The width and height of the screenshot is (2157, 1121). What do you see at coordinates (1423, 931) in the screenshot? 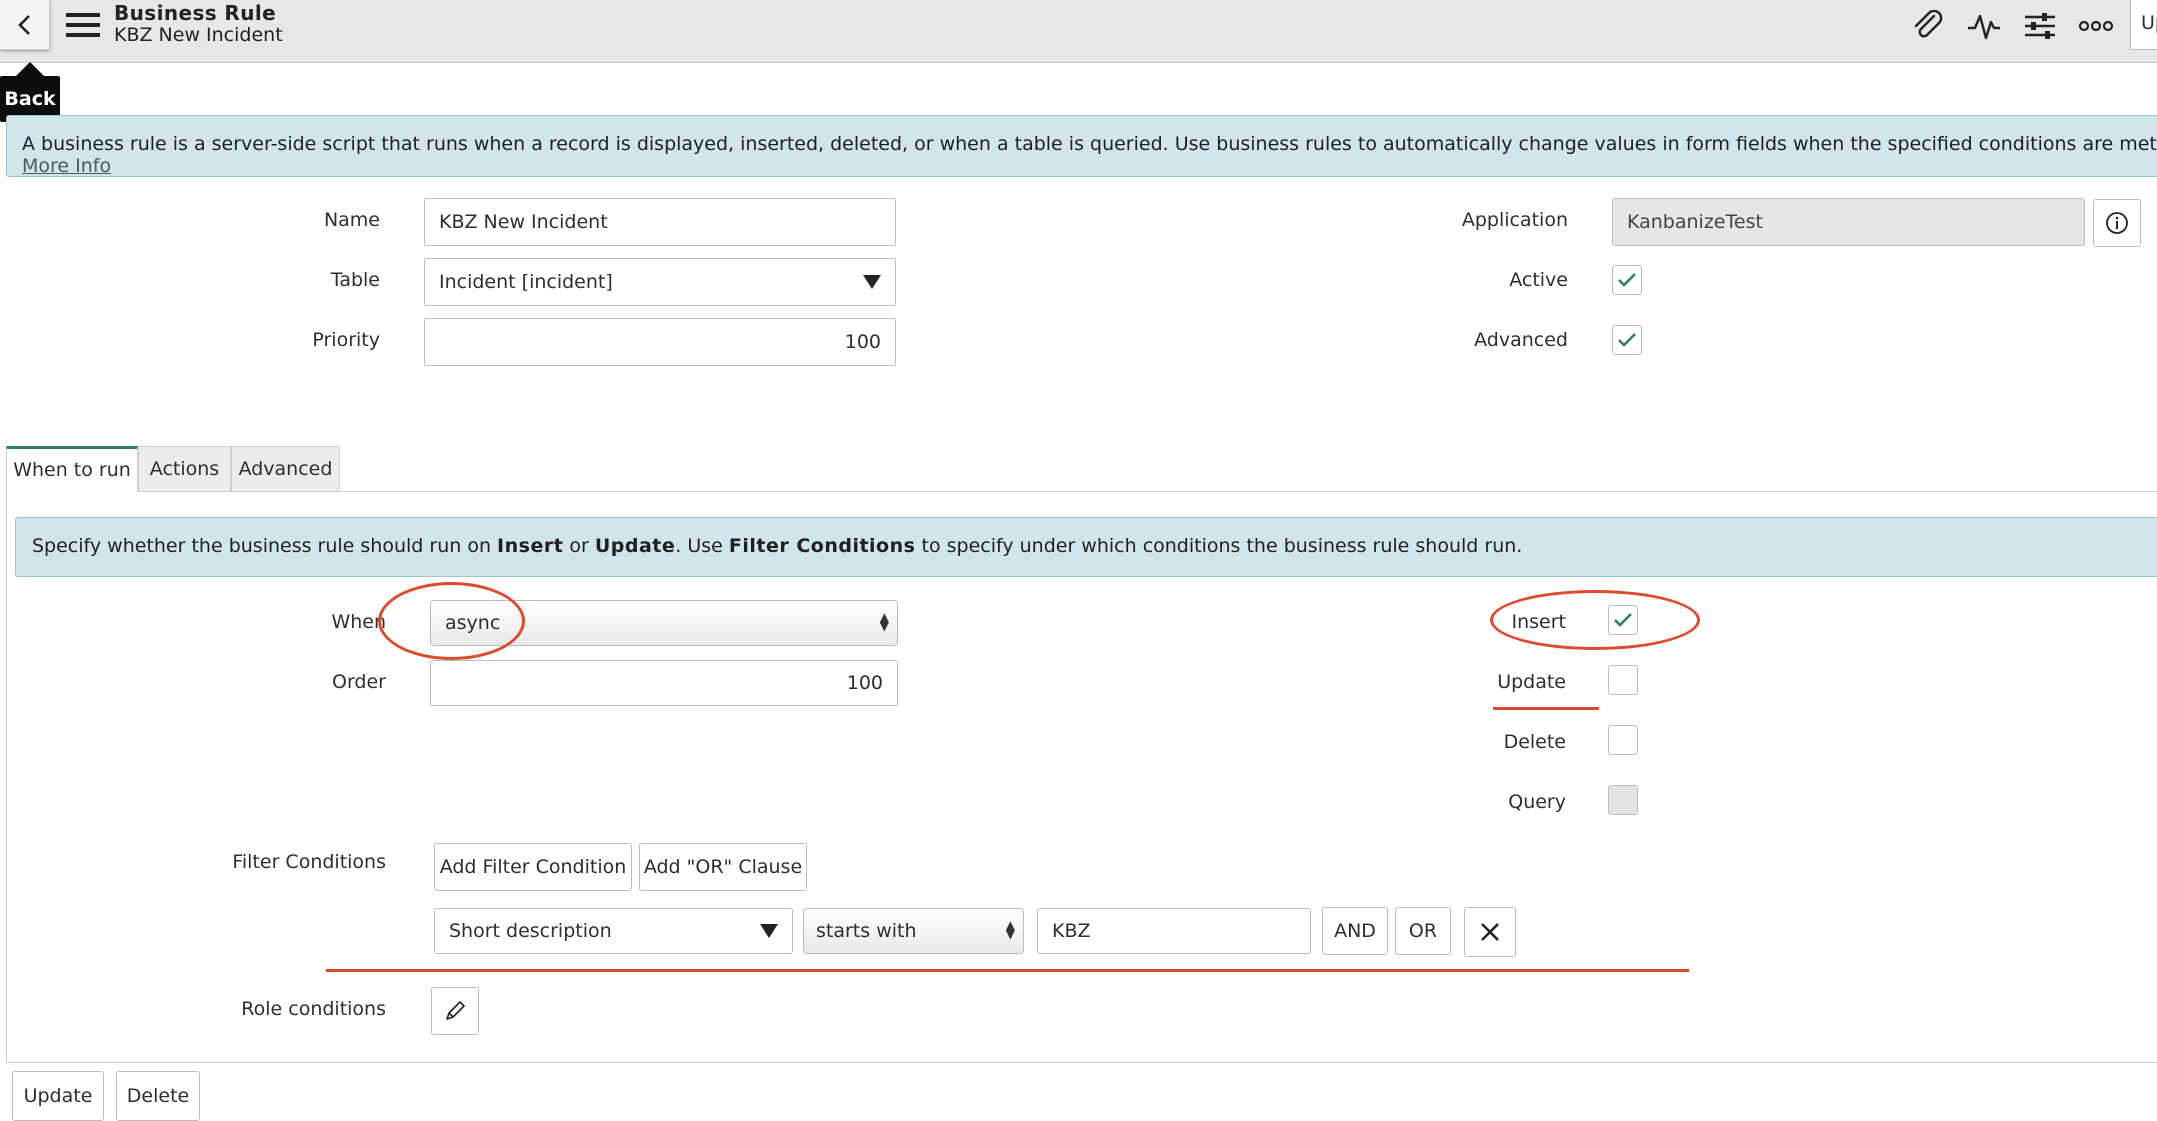
I see `or-button: OR` at bounding box center [1423, 931].